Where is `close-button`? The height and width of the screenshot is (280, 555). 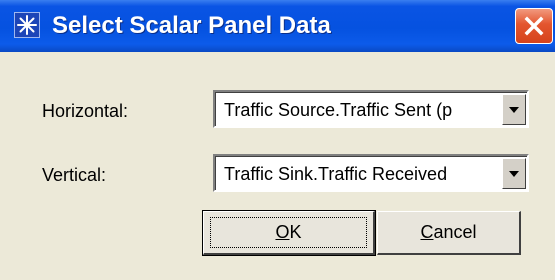
close-button is located at coordinates (534, 26).